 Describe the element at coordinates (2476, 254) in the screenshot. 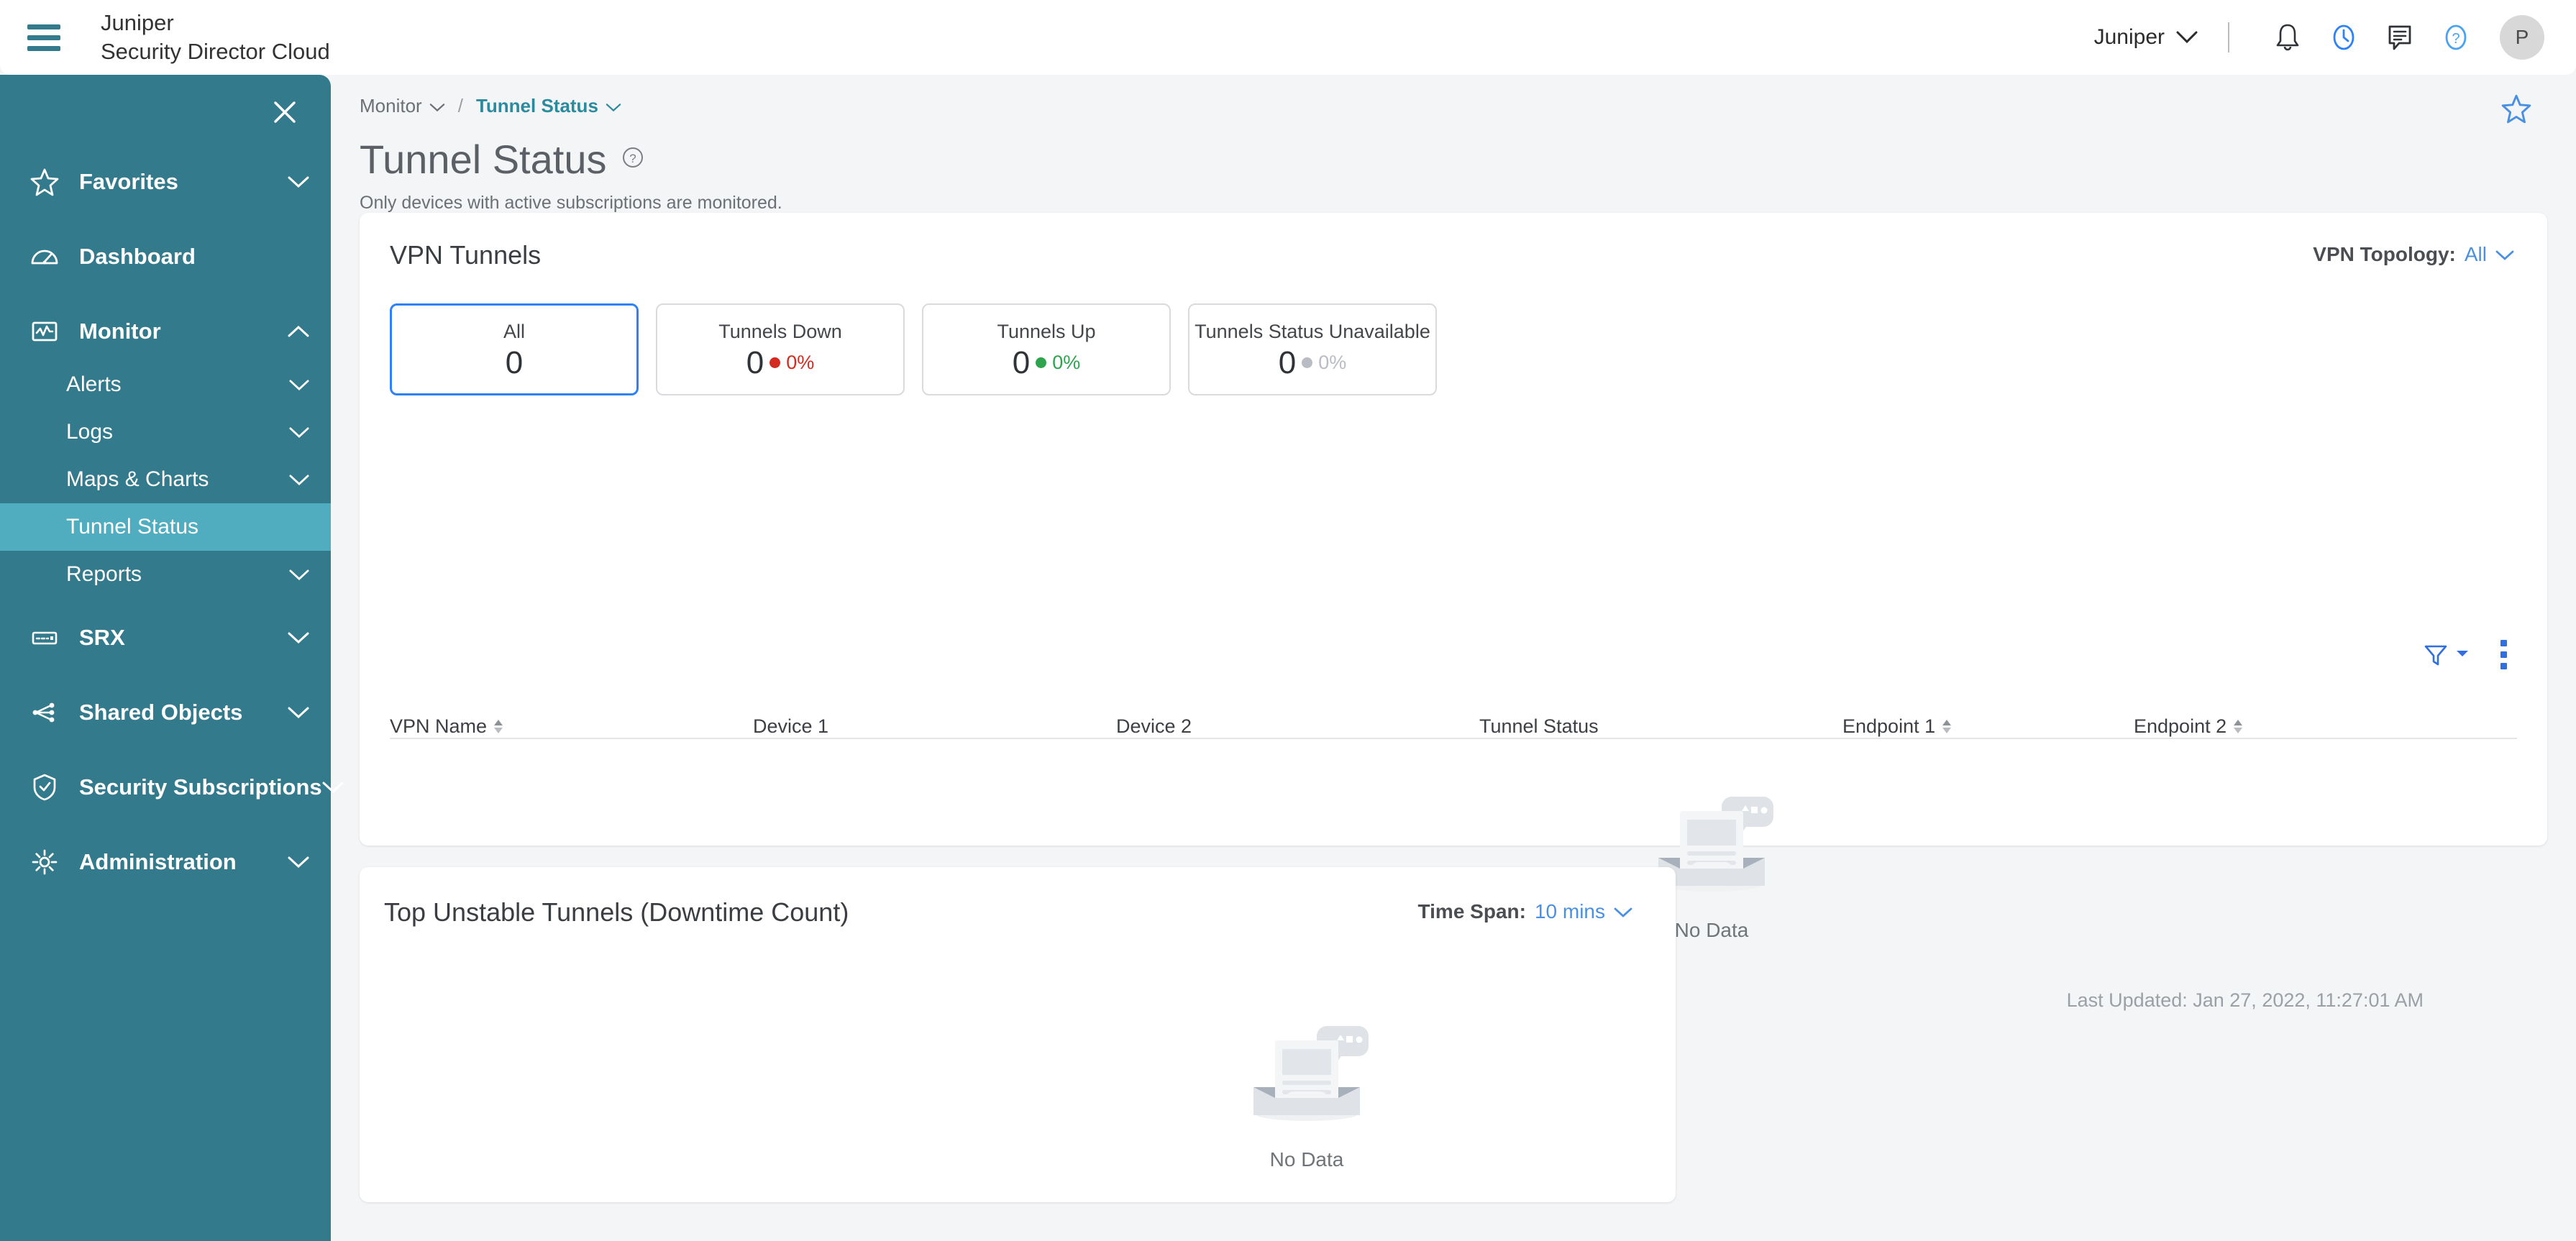

I see `vpn-topology-value: All` at that location.